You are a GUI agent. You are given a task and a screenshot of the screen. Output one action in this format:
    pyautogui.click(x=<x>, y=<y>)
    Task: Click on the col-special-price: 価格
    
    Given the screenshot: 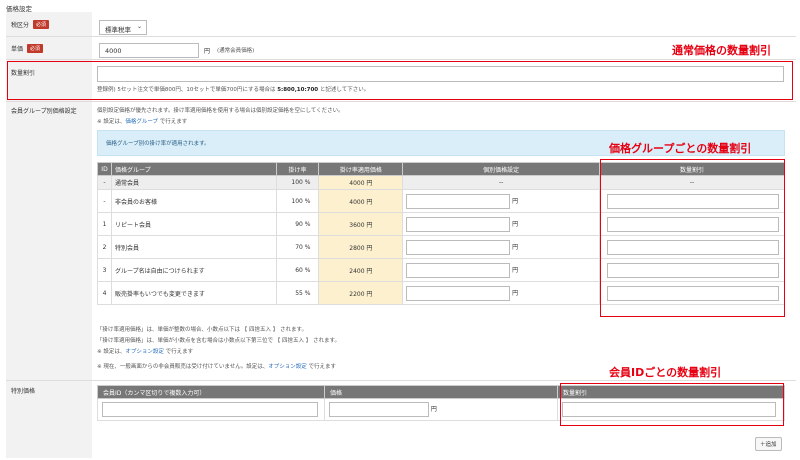 What is the action you would take?
    pyautogui.click(x=441, y=392)
    